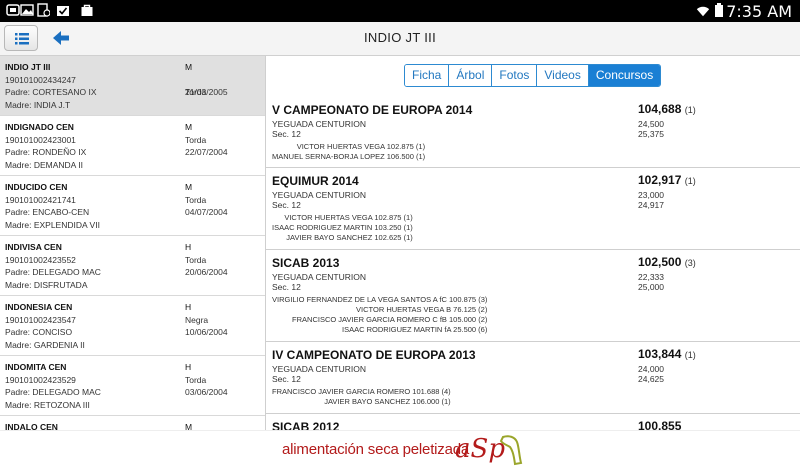 The height and width of the screenshot is (469, 800). What do you see at coordinates (40, 140) in the screenshot?
I see `horse-id: 190101002423001` at bounding box center [40, 140].